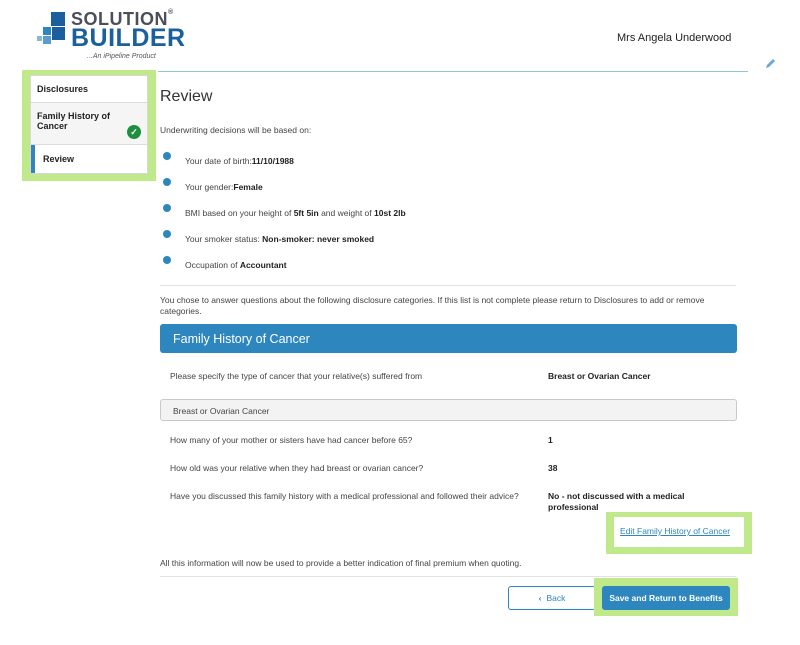 This screenshot has width=800, height=645. What do you see at coordinates (59, 159) in the screenshot?
I see `sidebar-item-label: Review` at bounding box center [59, 159].